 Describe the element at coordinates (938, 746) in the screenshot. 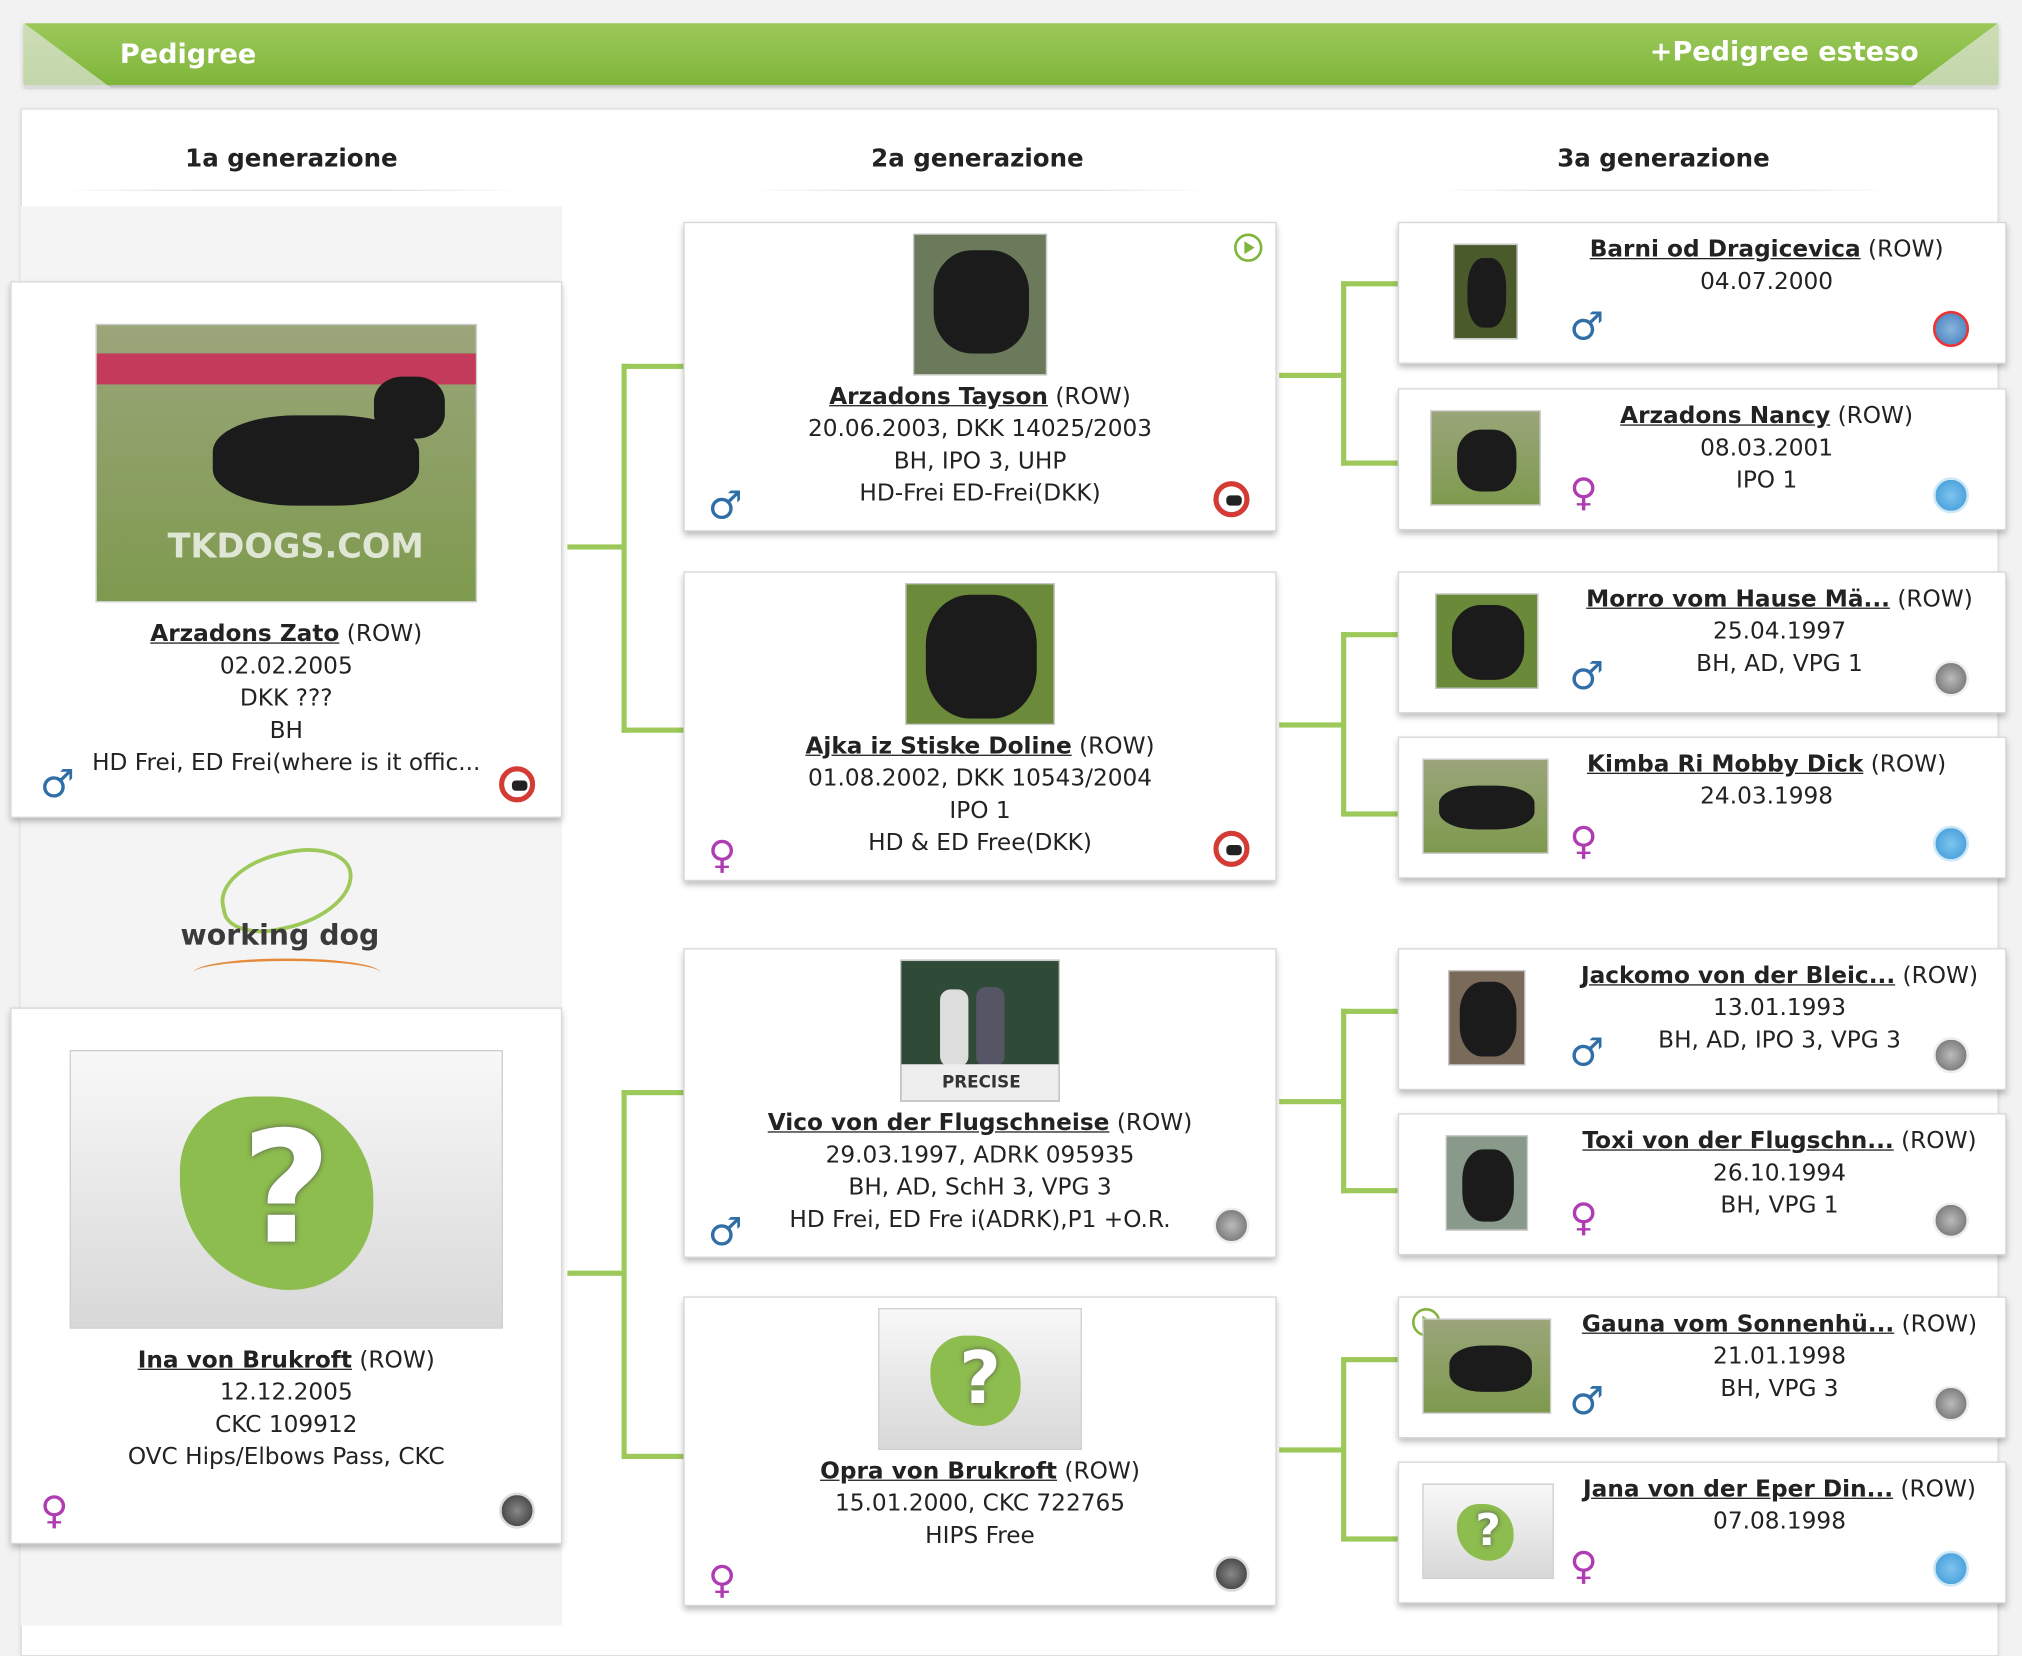

I see `dog-name: Ajka iz Stiske Doline` at that location.